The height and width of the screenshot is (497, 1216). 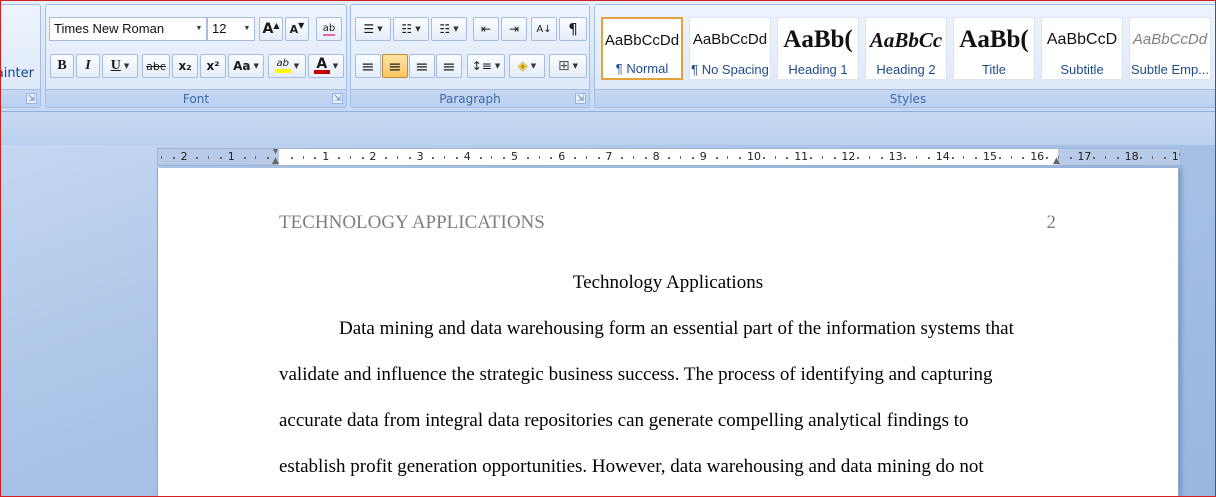 I want to click on sort-button: A↓, so click(x=544, y=29).